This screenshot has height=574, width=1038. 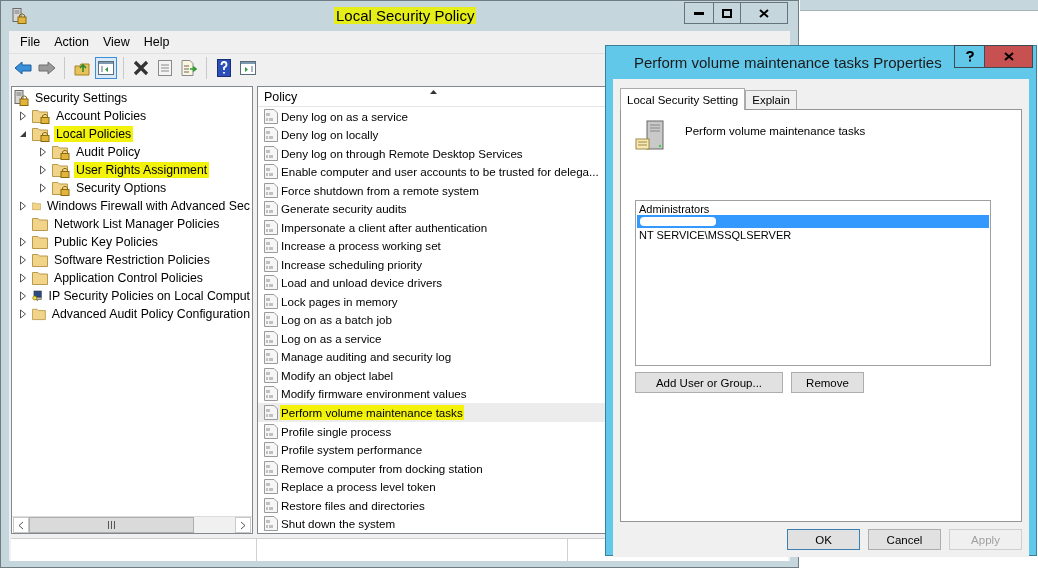 What do you see at coordinates (339, 301) in the screenshot?
I see `policy-item: Lock pages in memory` at bounding box center [339, 301].